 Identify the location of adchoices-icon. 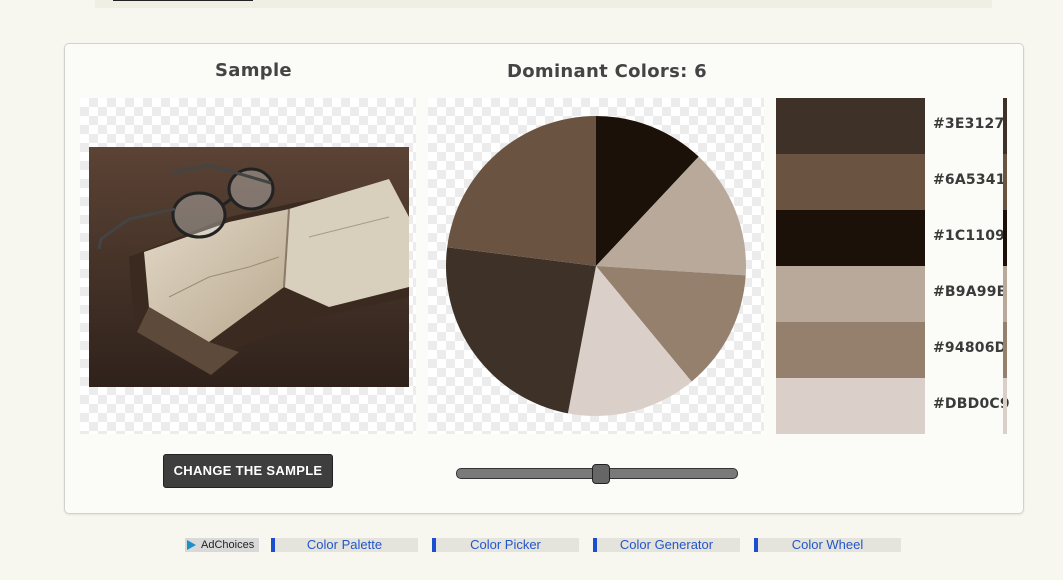
(191, 545).